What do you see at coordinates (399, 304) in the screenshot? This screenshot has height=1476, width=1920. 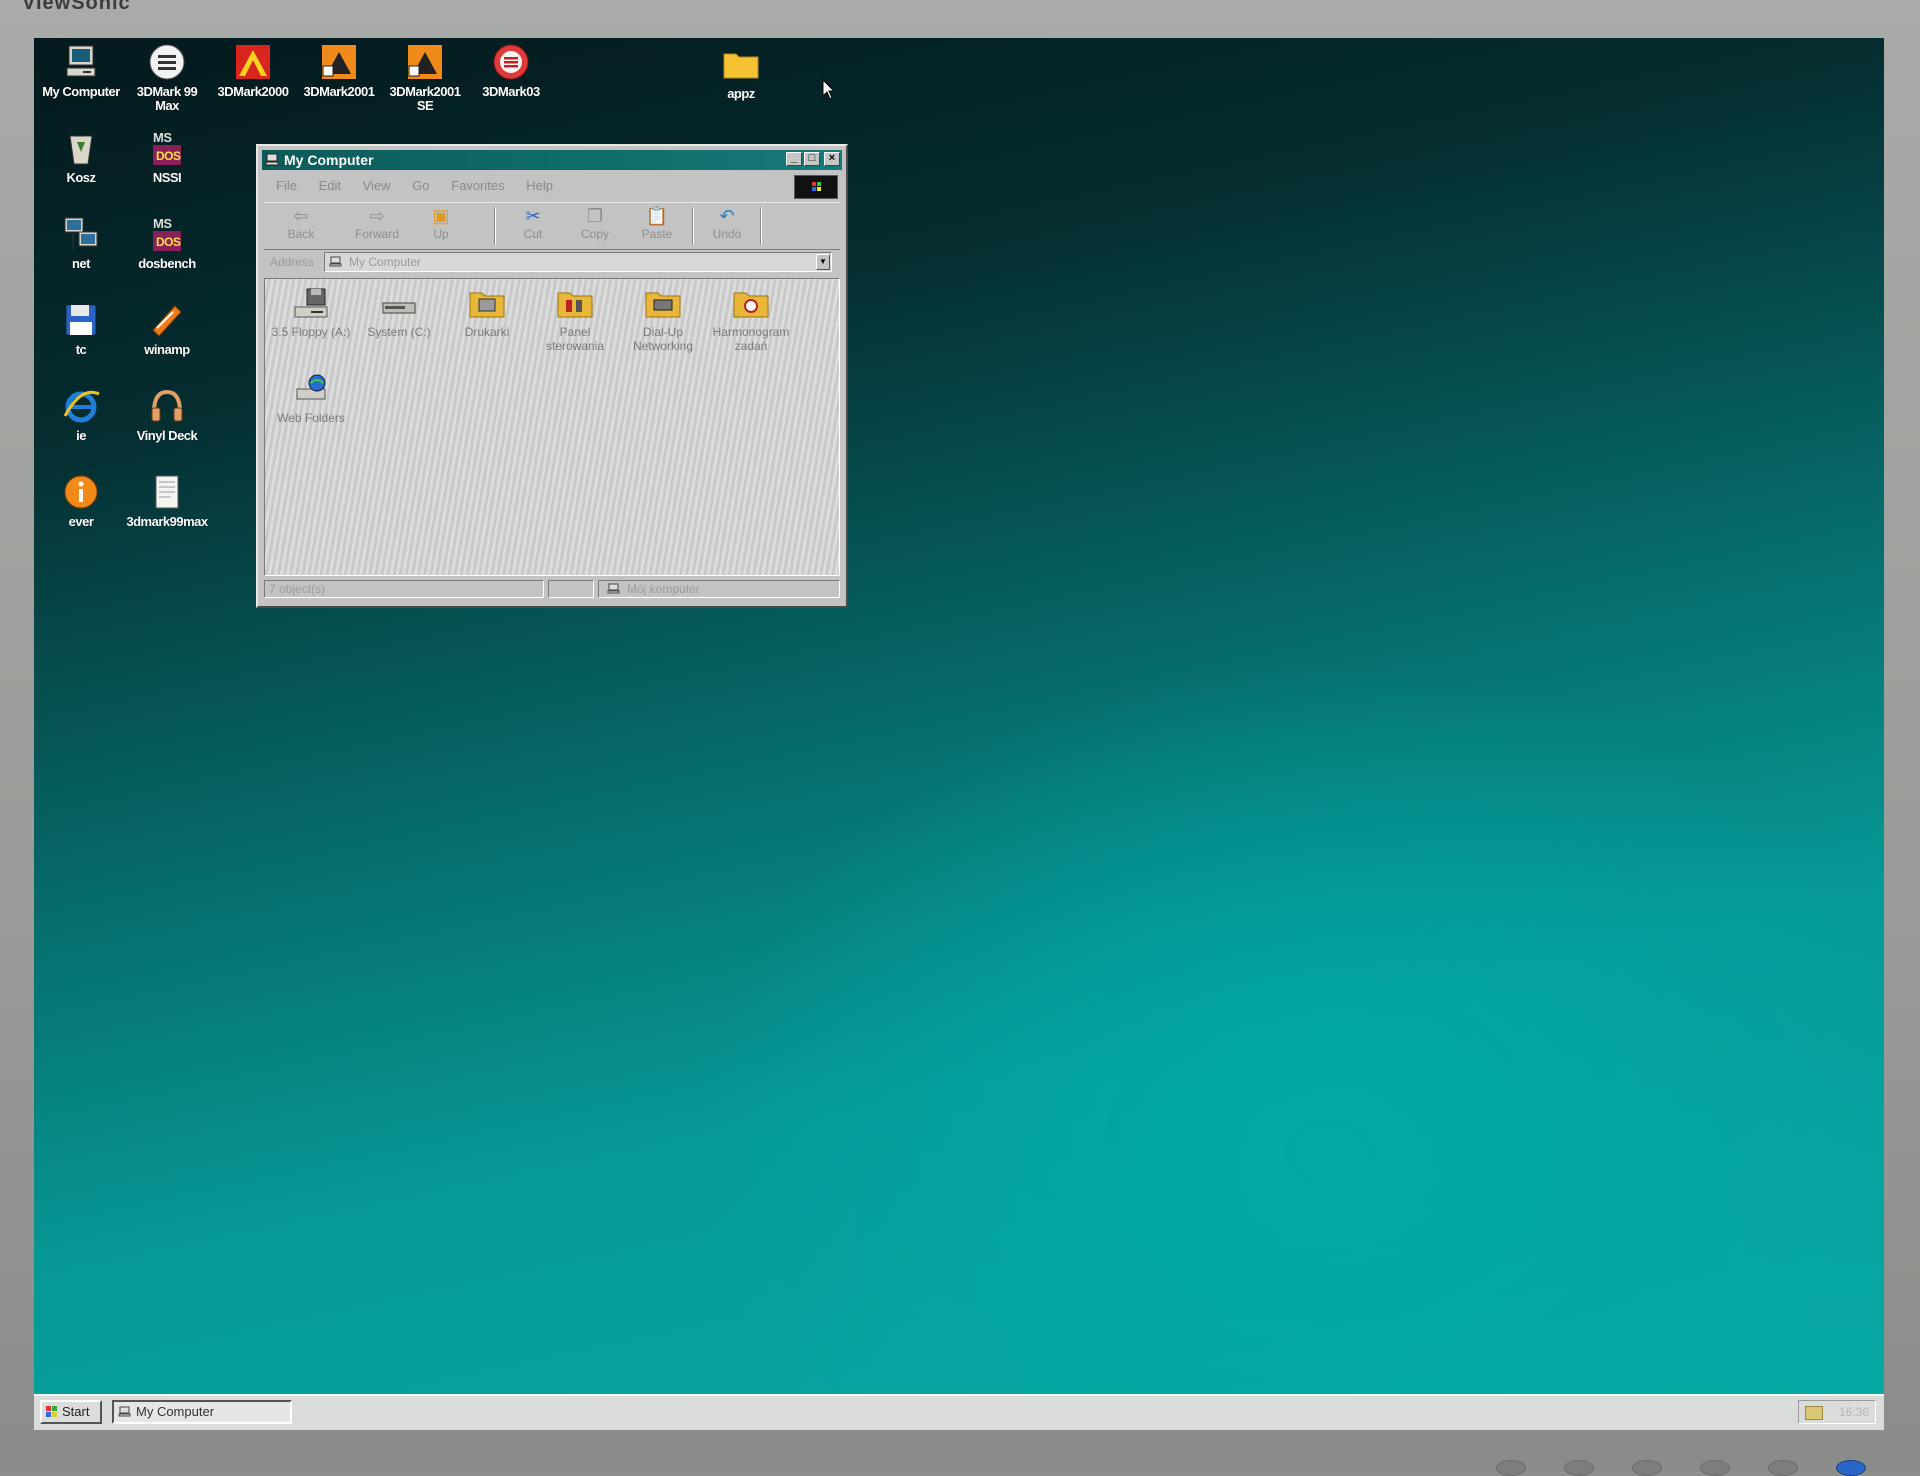 I see `hard-drive-icon` at bounding box center [399, 304].